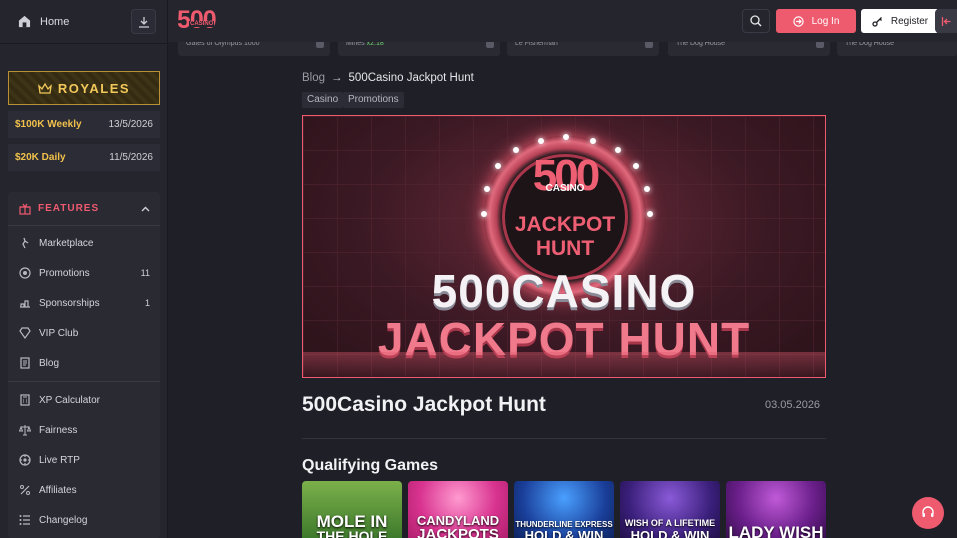  I want to click on sidebar-item-live-rtp: Live RTP, so click(84, 460).